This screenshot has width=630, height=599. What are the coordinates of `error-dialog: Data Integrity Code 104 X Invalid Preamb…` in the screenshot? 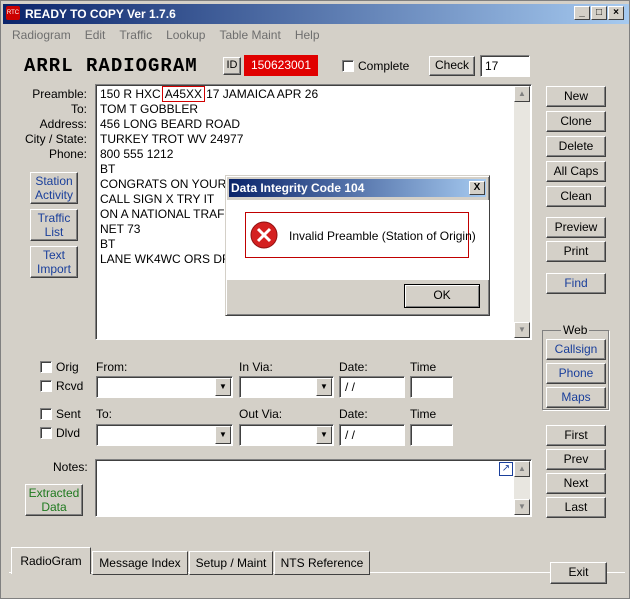 It's located at (357, 245).